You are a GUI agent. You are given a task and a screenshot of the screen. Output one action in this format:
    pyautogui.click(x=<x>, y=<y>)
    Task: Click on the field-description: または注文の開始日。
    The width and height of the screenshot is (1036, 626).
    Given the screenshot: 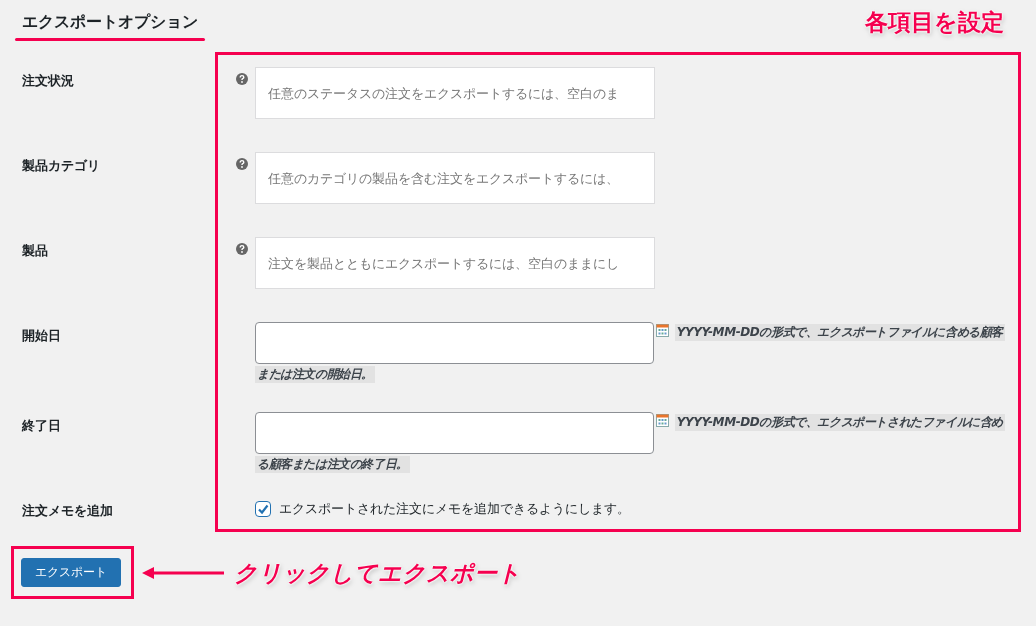 What is the action you would take?
    pyautogui.click(x=315, y=374)
    